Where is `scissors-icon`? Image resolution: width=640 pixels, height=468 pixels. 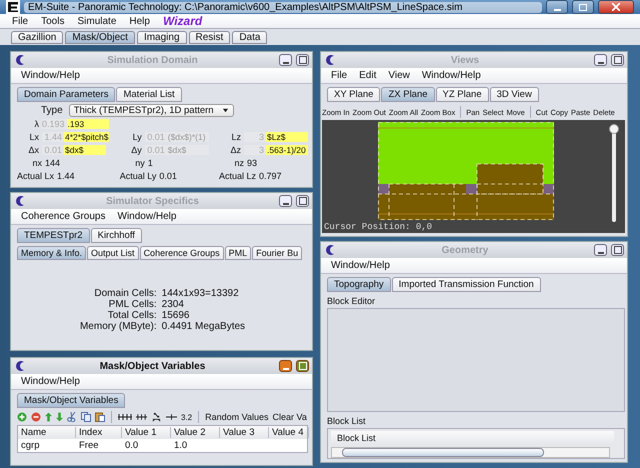
scissors-icon is located at coordinates (72, 417).